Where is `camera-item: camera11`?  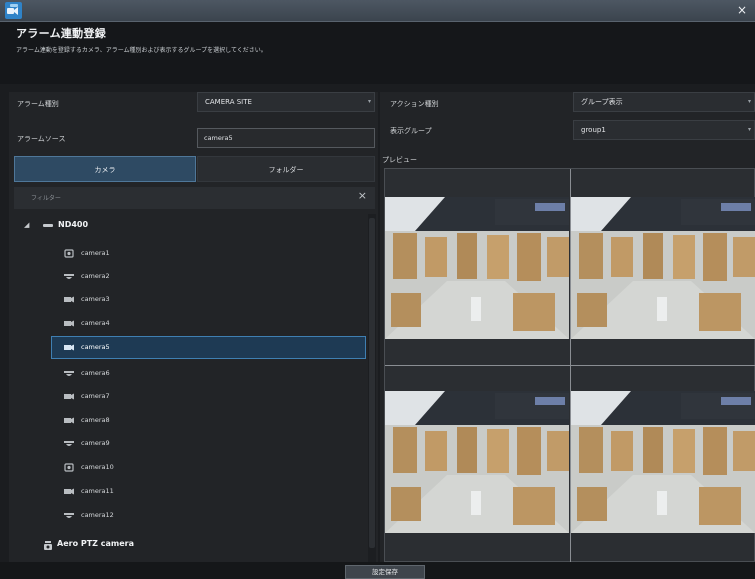 camera-item: camera11 is located at coordinates (208, 492).